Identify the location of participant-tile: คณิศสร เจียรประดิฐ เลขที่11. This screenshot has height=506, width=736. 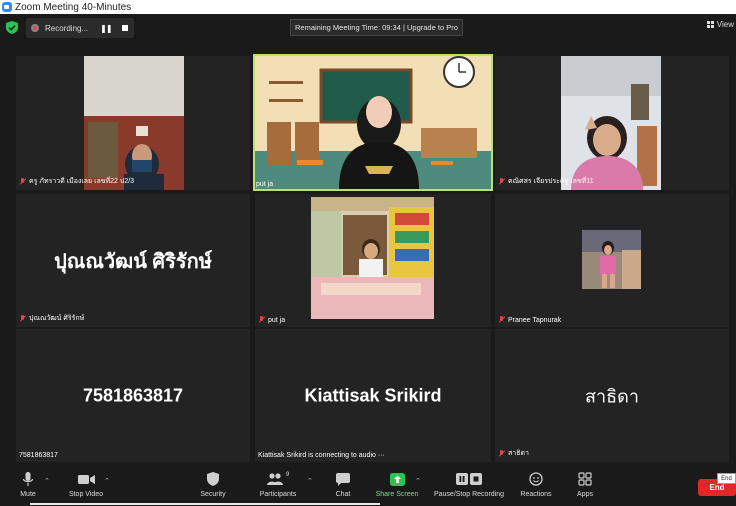
(612, 123).